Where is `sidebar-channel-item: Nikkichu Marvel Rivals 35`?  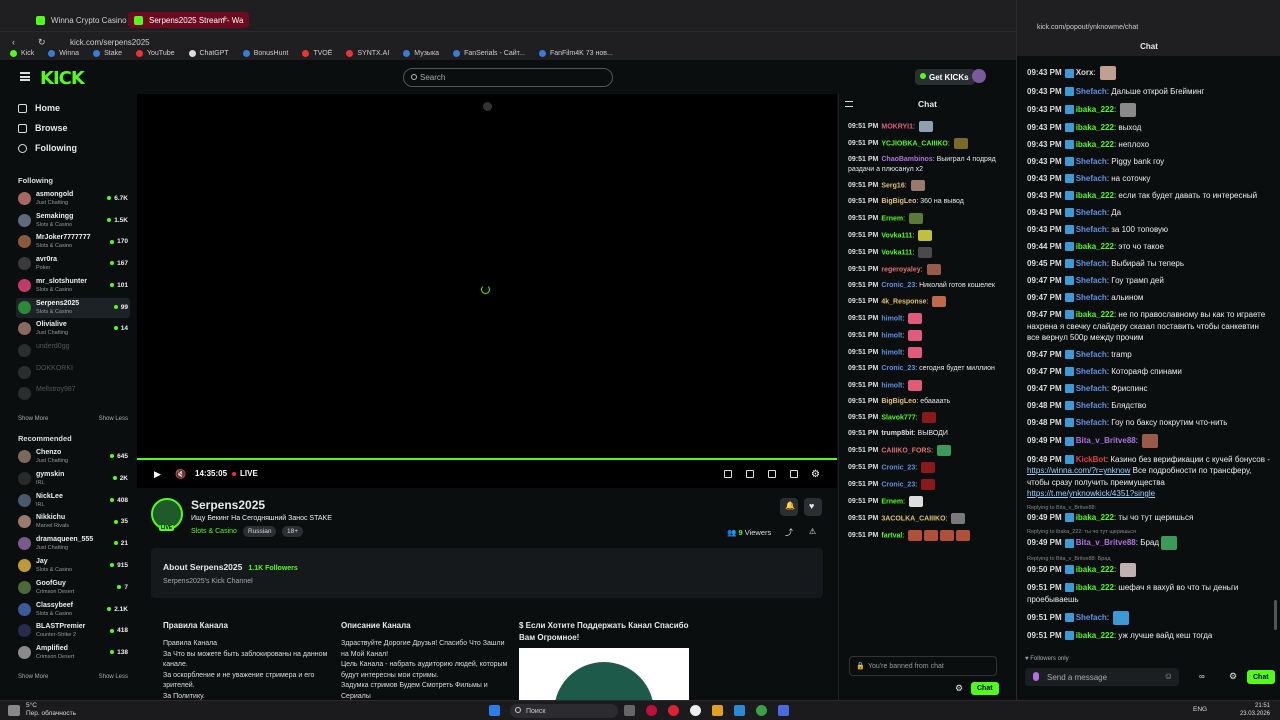 sidebar-channel-item: Nikkichu Marvel Rivals 35 is located at coordinates (73, 522).